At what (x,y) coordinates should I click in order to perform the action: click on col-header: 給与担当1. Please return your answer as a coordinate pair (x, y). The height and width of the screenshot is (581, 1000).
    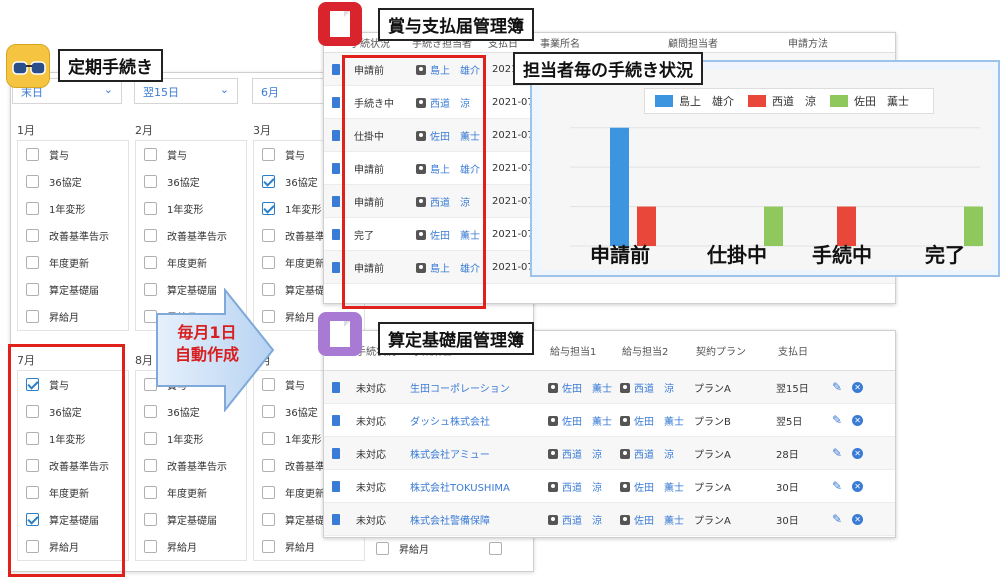
    Looking at the image, I should click on (580, 350).